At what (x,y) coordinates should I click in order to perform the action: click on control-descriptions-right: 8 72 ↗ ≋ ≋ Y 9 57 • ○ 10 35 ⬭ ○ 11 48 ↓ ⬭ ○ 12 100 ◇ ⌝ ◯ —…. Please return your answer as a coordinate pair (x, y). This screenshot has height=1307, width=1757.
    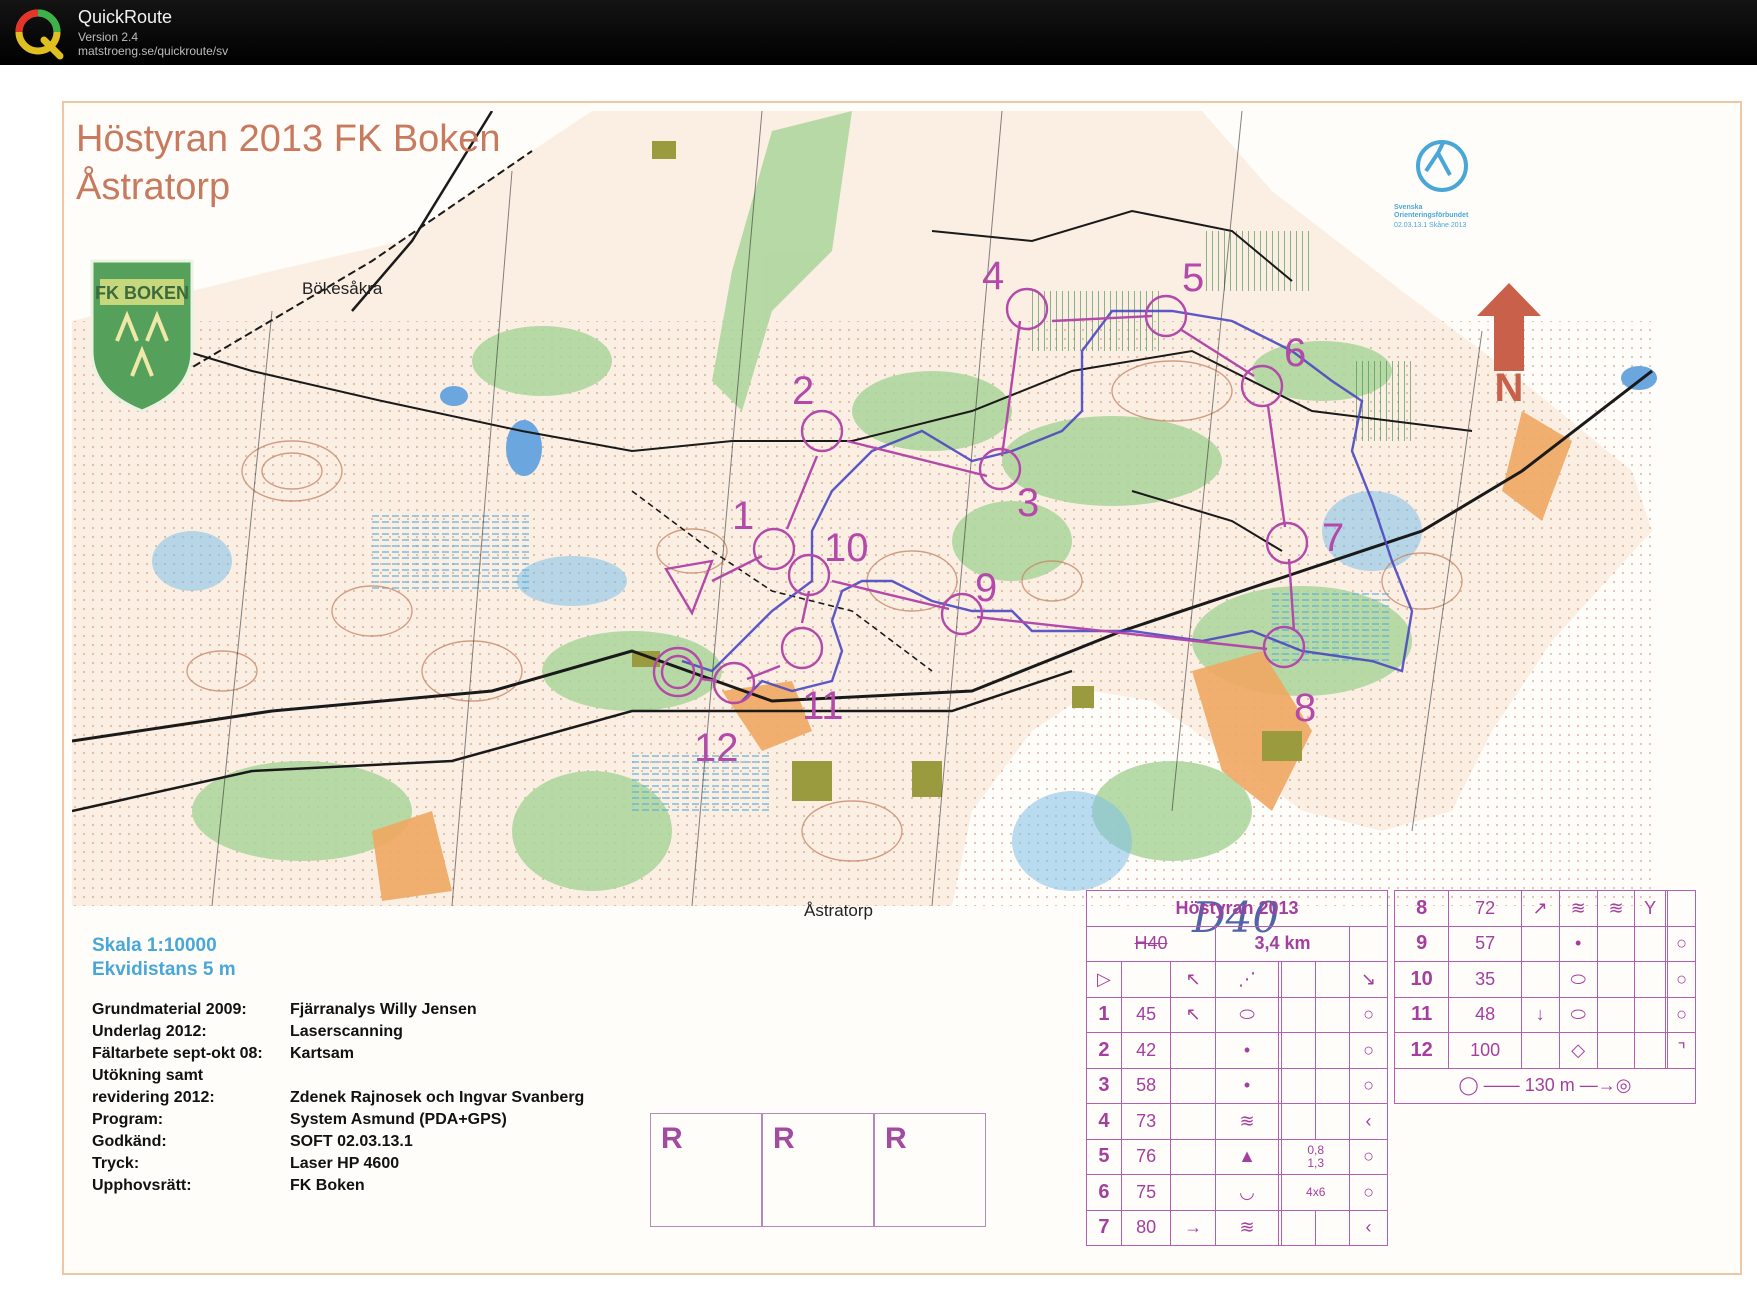
    Looking at the image, I should click on (1544, 997).